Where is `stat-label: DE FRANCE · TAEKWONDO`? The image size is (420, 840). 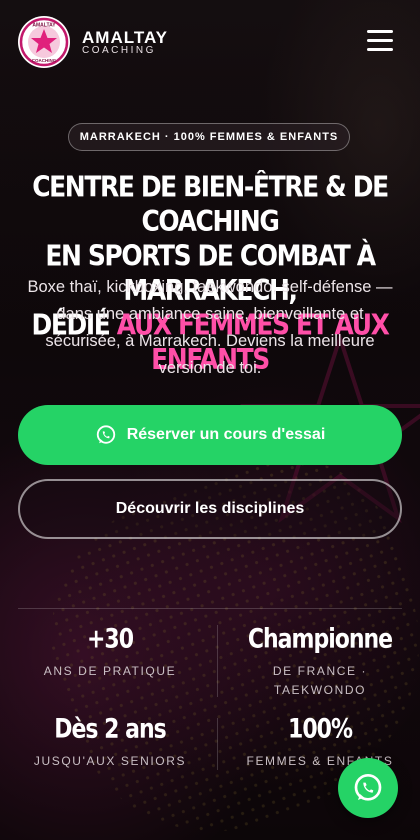 stat-label: DE FRANCE · TAEKWONDO is located at coordinates (320, 680).